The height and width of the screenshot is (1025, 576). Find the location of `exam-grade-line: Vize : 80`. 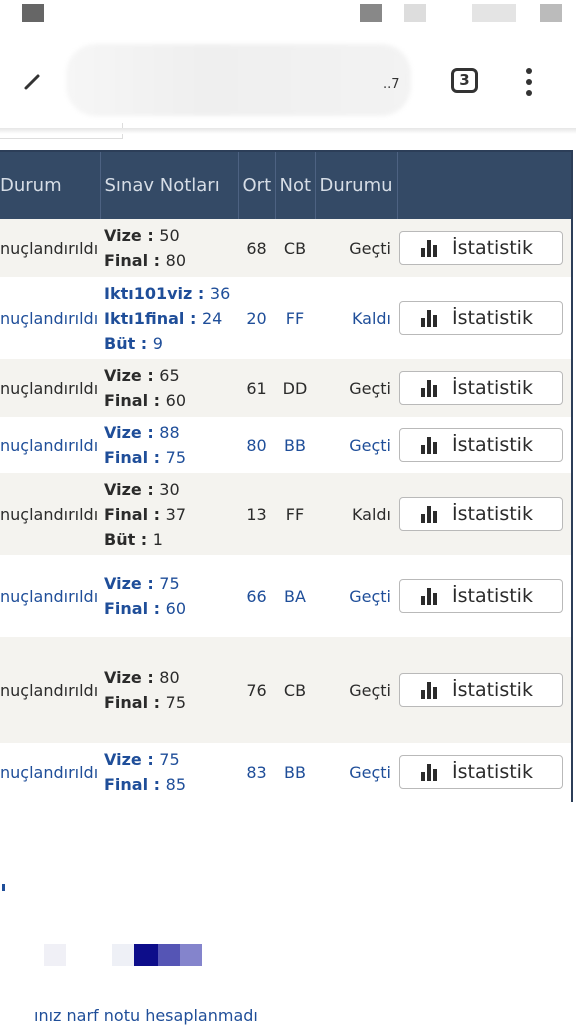

exam-grade-line: Vize : 80 is located at coordinates (142, 677).